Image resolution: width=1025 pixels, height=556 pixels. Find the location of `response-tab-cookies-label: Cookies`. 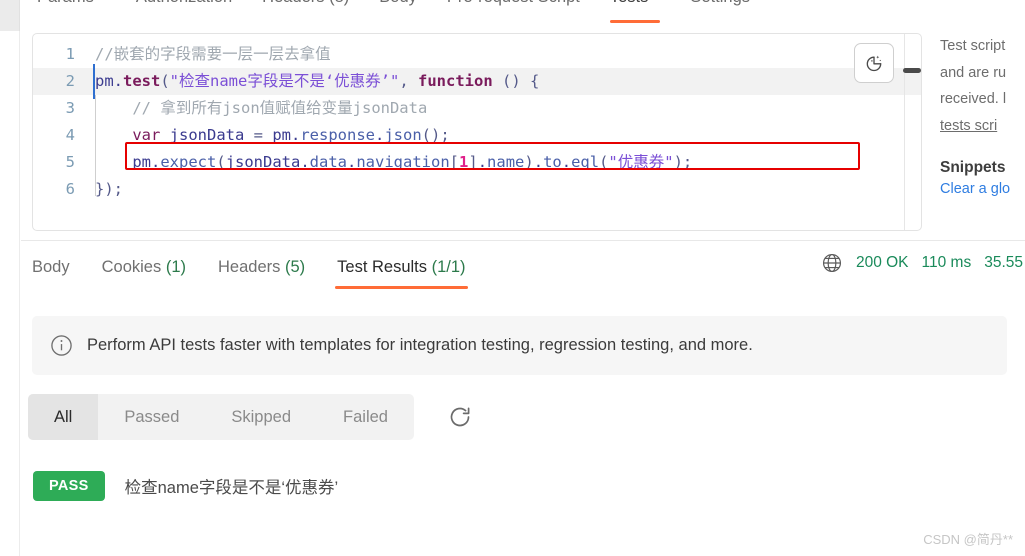

response-tab-cookies-label: Cookies is located at coordinates (131, 266).